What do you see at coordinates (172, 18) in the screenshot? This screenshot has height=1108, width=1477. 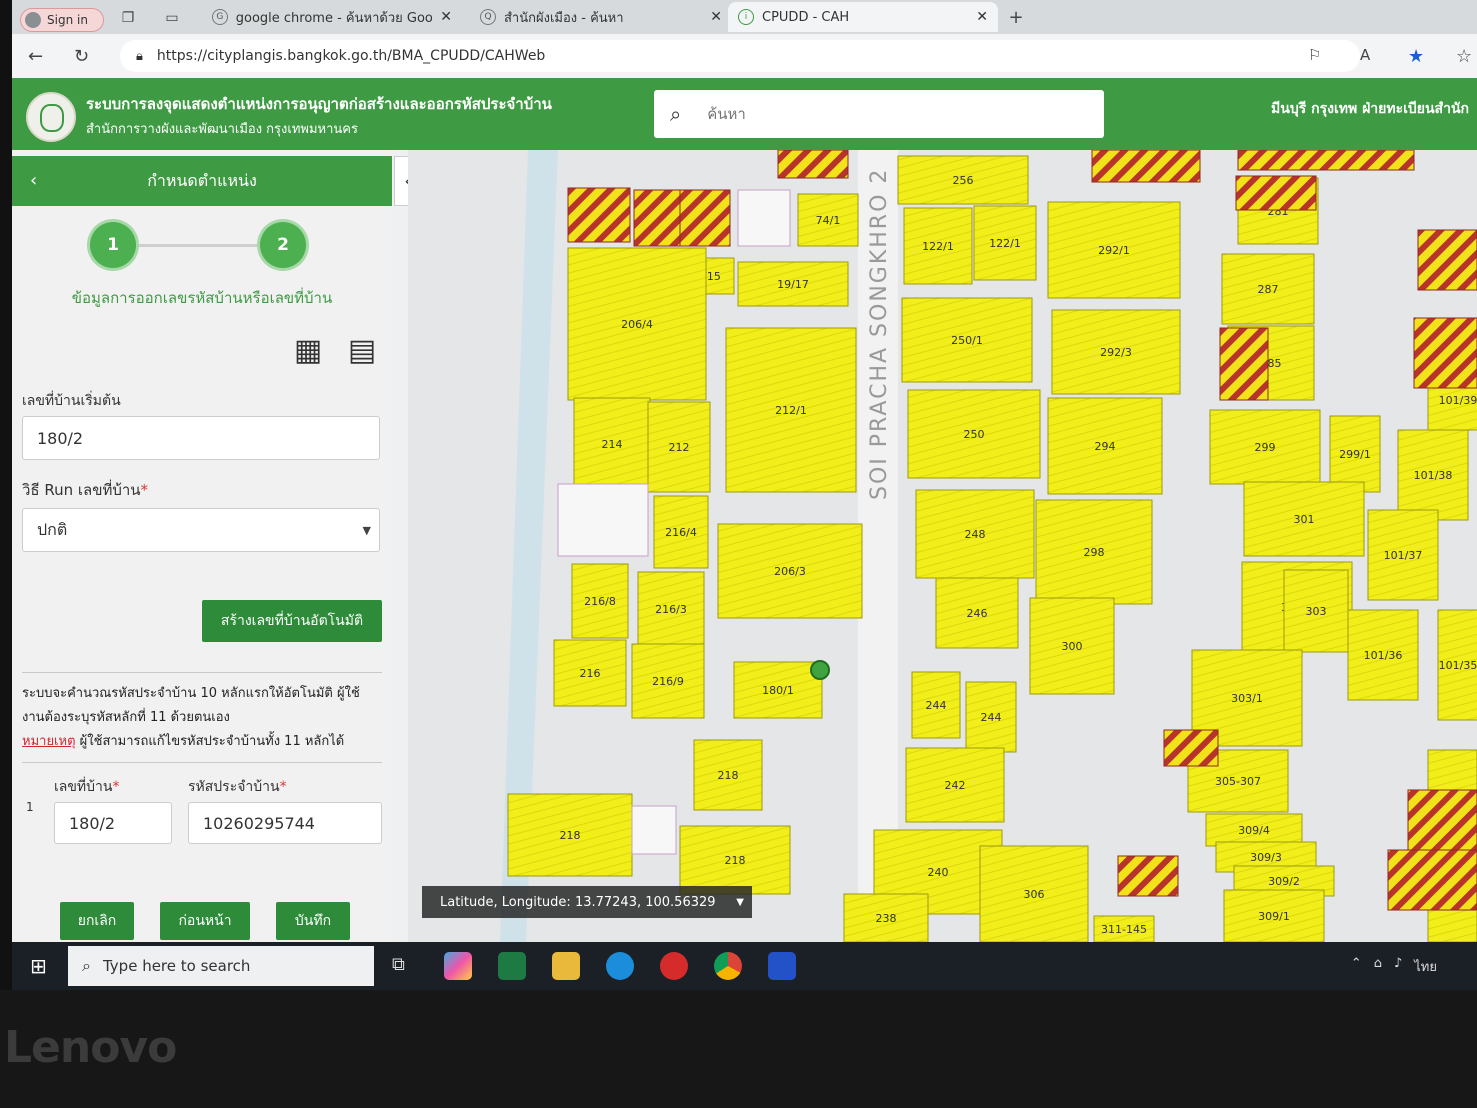 I see `tab-actions-icon: ▭` at bounding box center [172, 18].